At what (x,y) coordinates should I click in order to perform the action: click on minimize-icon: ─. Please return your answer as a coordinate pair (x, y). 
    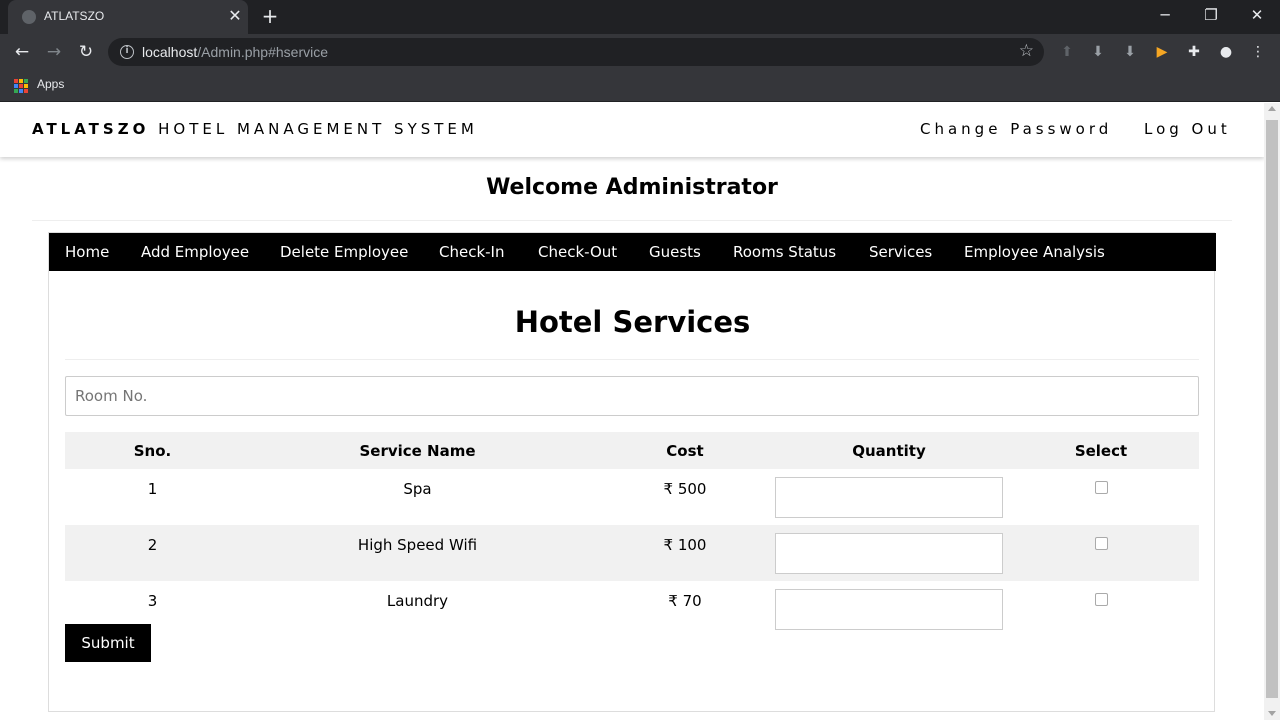
    Looking at the image, I should click on (1165, 15).